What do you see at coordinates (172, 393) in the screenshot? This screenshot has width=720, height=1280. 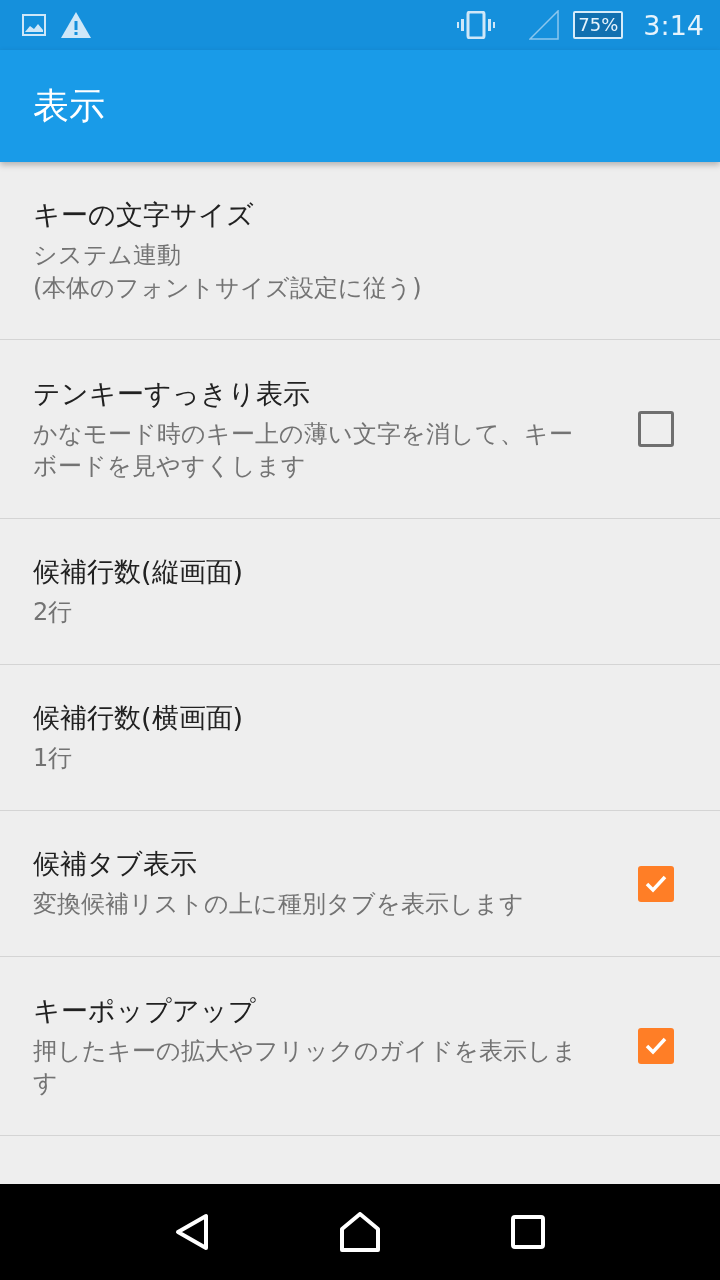 I see `setting-title: テンキーすっきり表示` at bounding box center [172, 393].